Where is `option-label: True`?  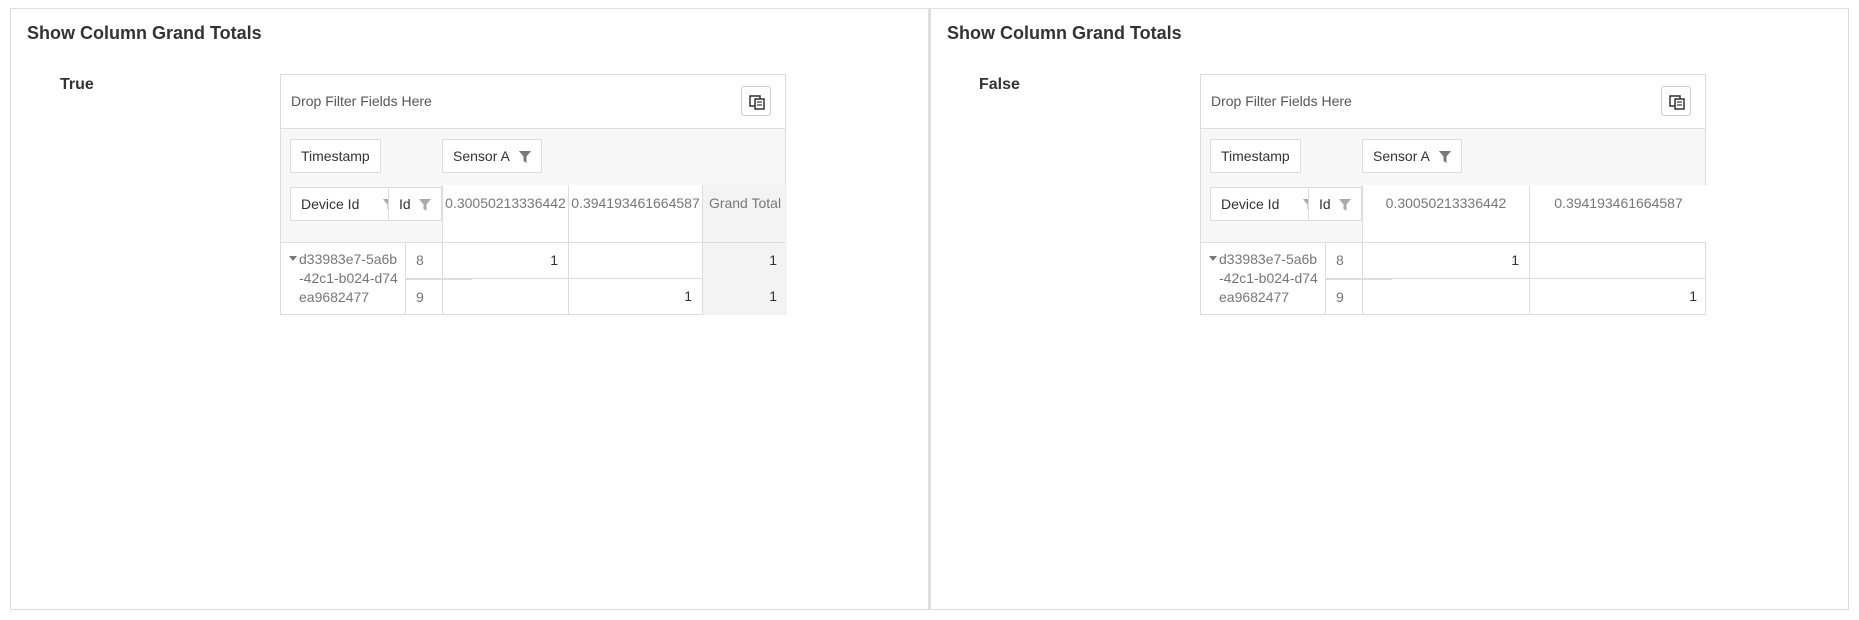
option-label: True is located at coordinates (77, 84).